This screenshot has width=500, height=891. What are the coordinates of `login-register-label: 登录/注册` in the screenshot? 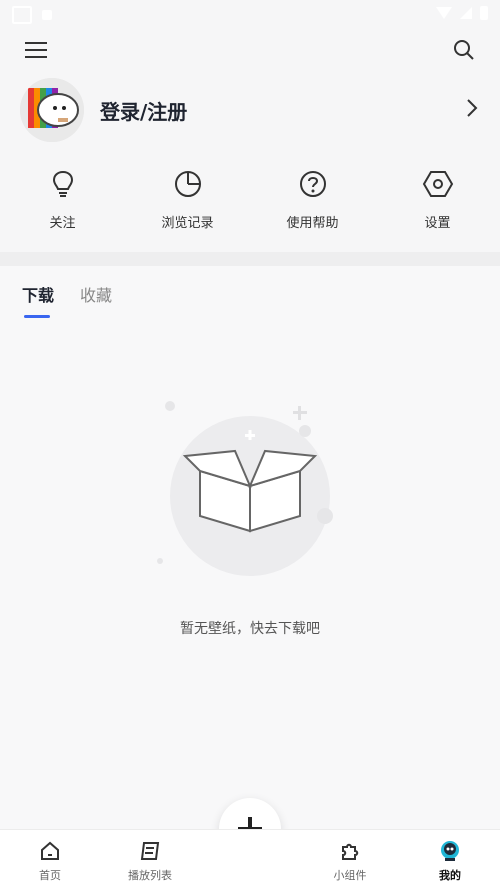 It's located at (143, 110).